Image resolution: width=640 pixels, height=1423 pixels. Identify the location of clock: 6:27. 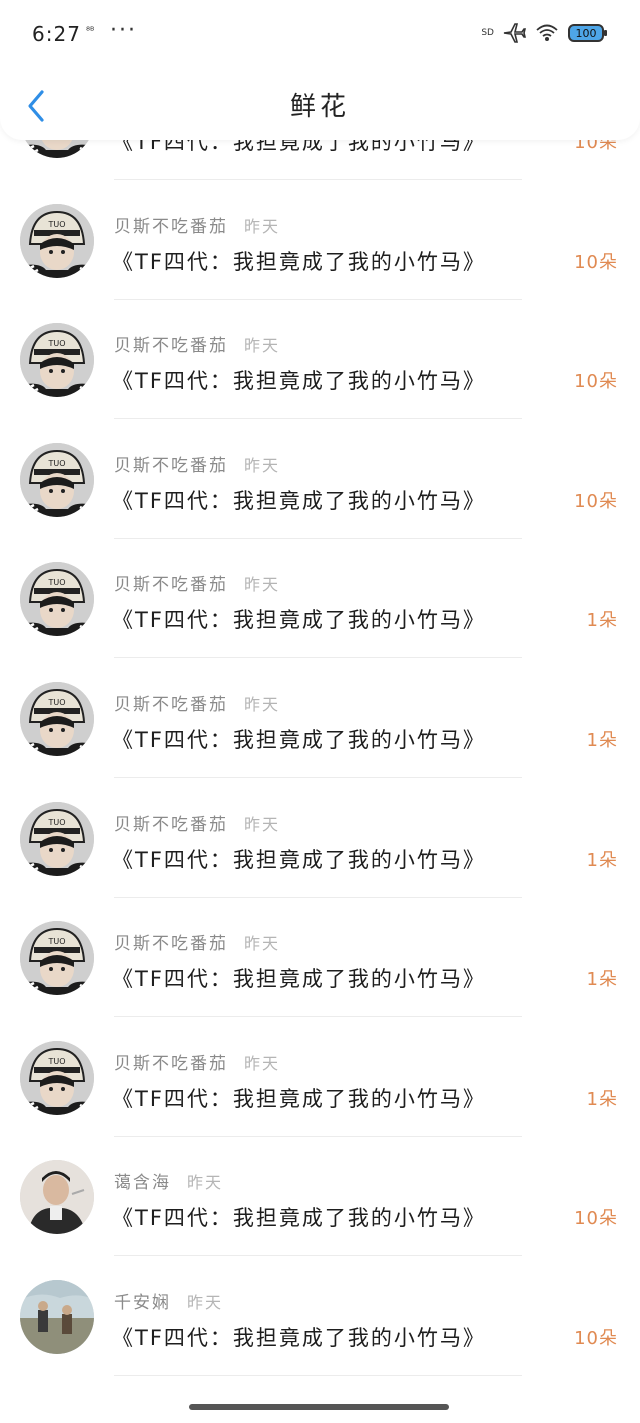
(56, 34).